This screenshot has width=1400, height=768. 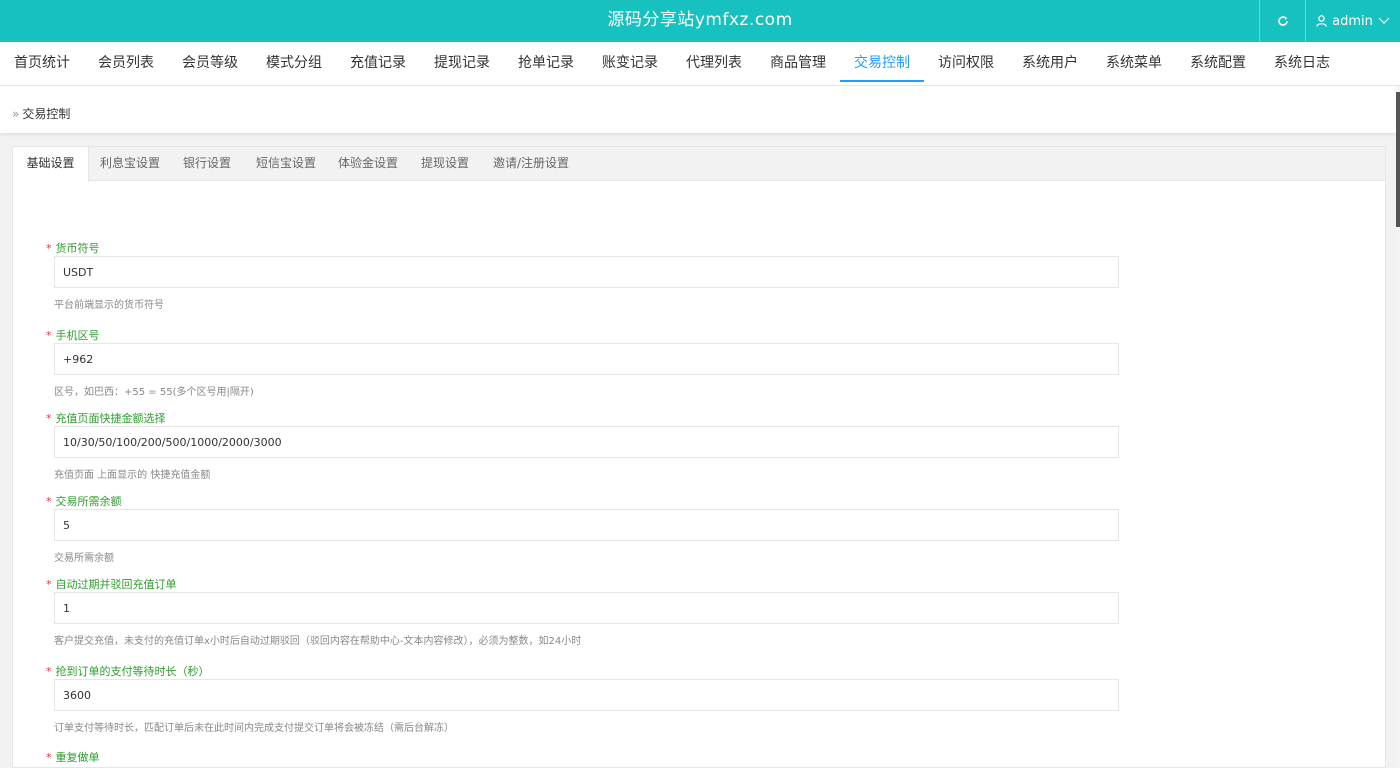 What do you see at coordinates (462, 64) in the screenshot?
I see `nav-item-withdraw-records: 提现记录` at bounding box center [462, 64].